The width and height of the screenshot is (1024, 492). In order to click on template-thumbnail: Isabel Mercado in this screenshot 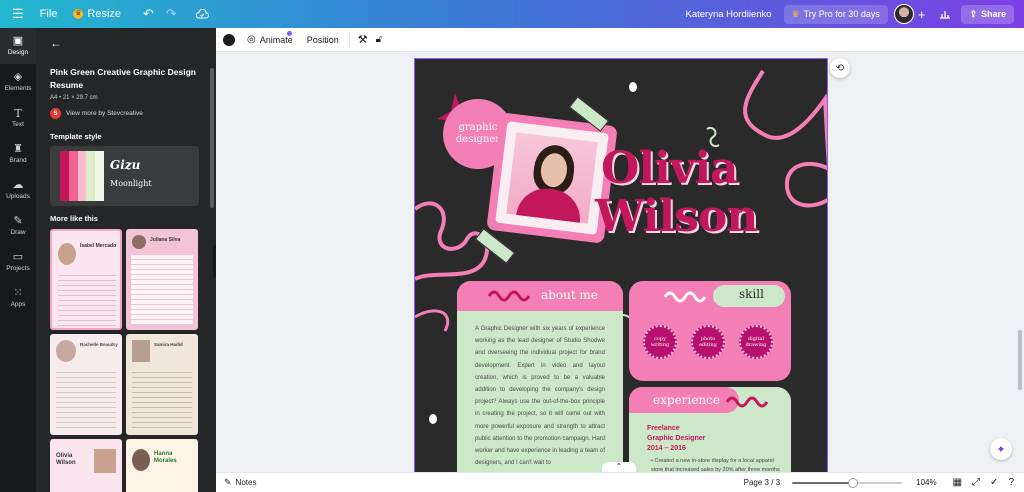, I will do `click(86, 279)`.